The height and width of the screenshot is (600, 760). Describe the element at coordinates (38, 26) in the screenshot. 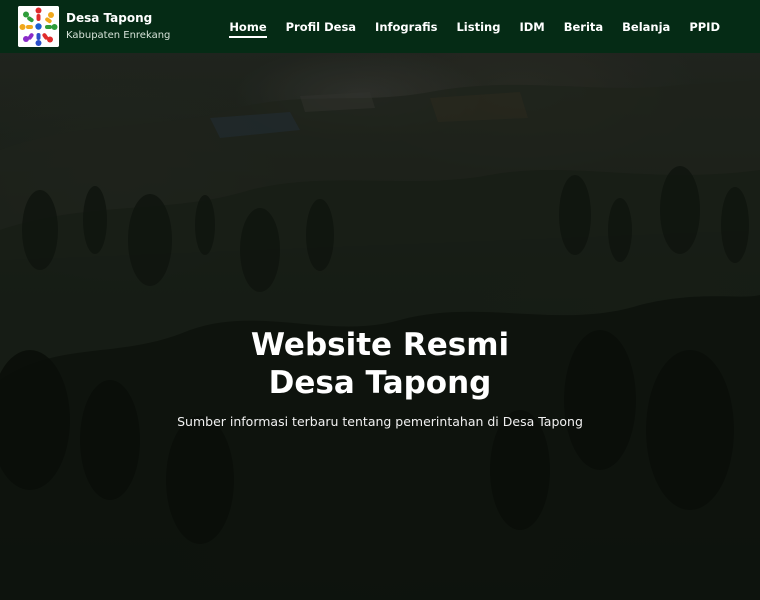

I see `village-logo-icon` at that location.